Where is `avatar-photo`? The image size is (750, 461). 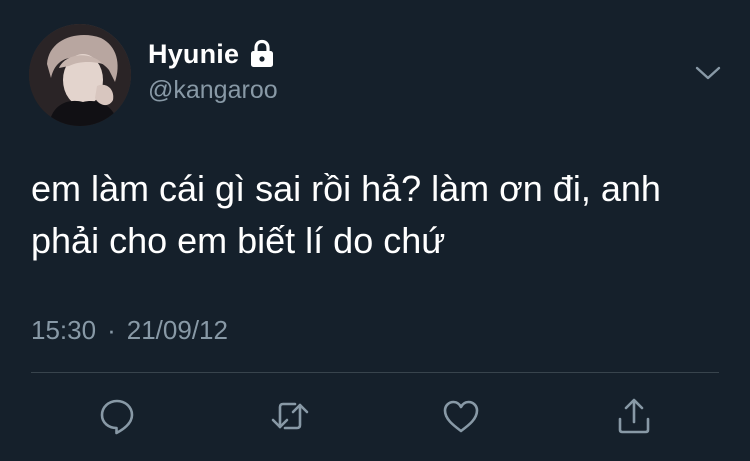
avatar-photo is located at coordinates (80, 75).